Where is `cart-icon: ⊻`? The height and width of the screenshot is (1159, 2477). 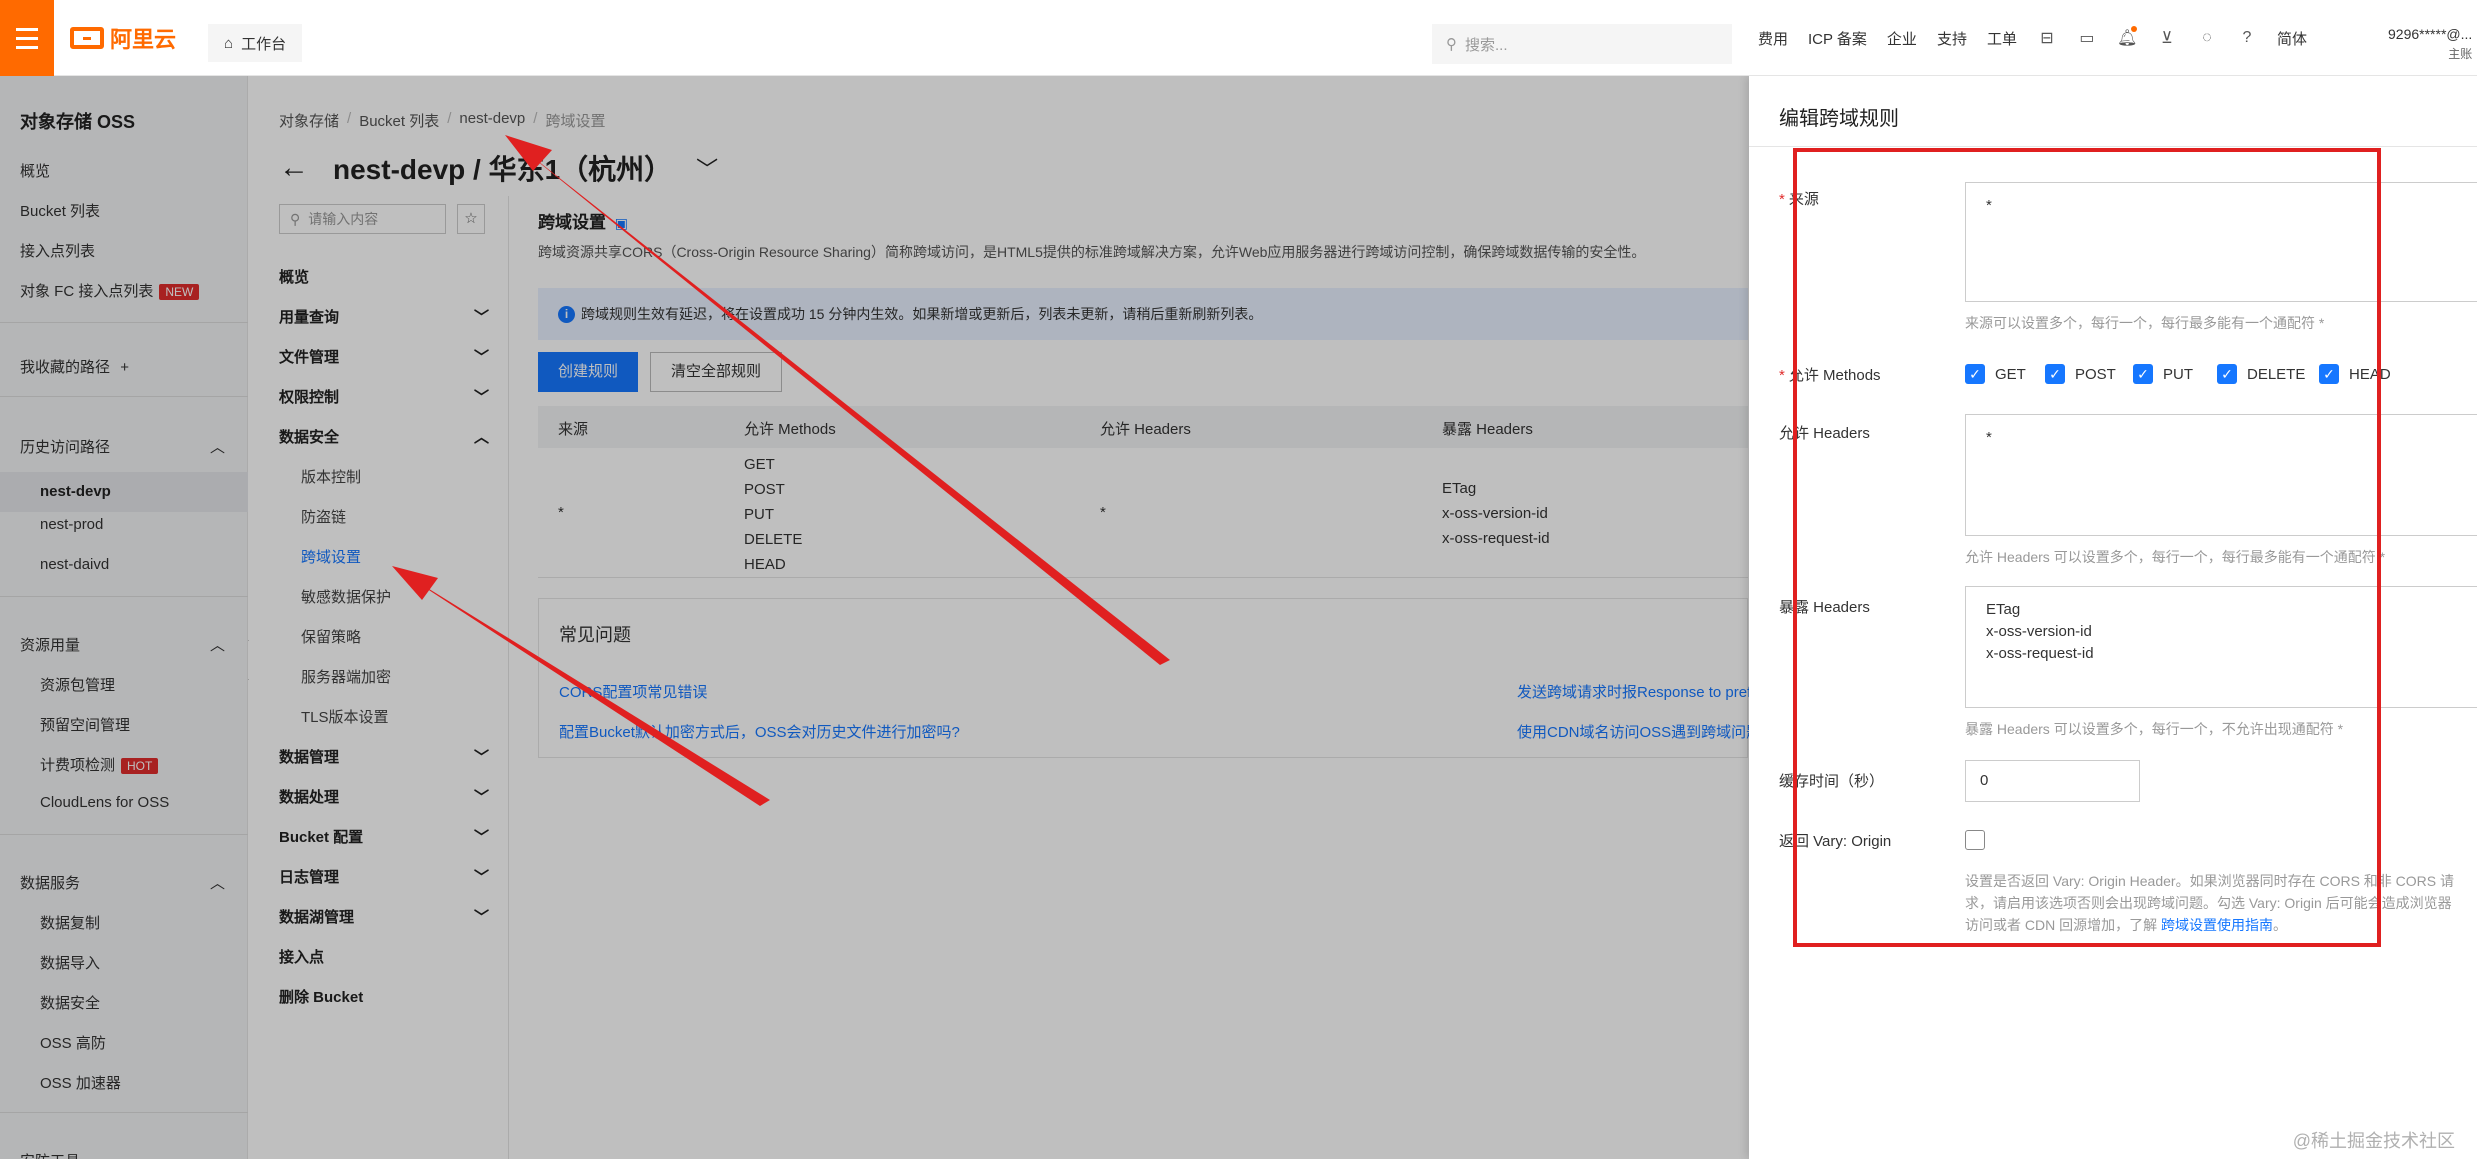
cart-icon: ⊻ is located at coordinates (2167, 38).